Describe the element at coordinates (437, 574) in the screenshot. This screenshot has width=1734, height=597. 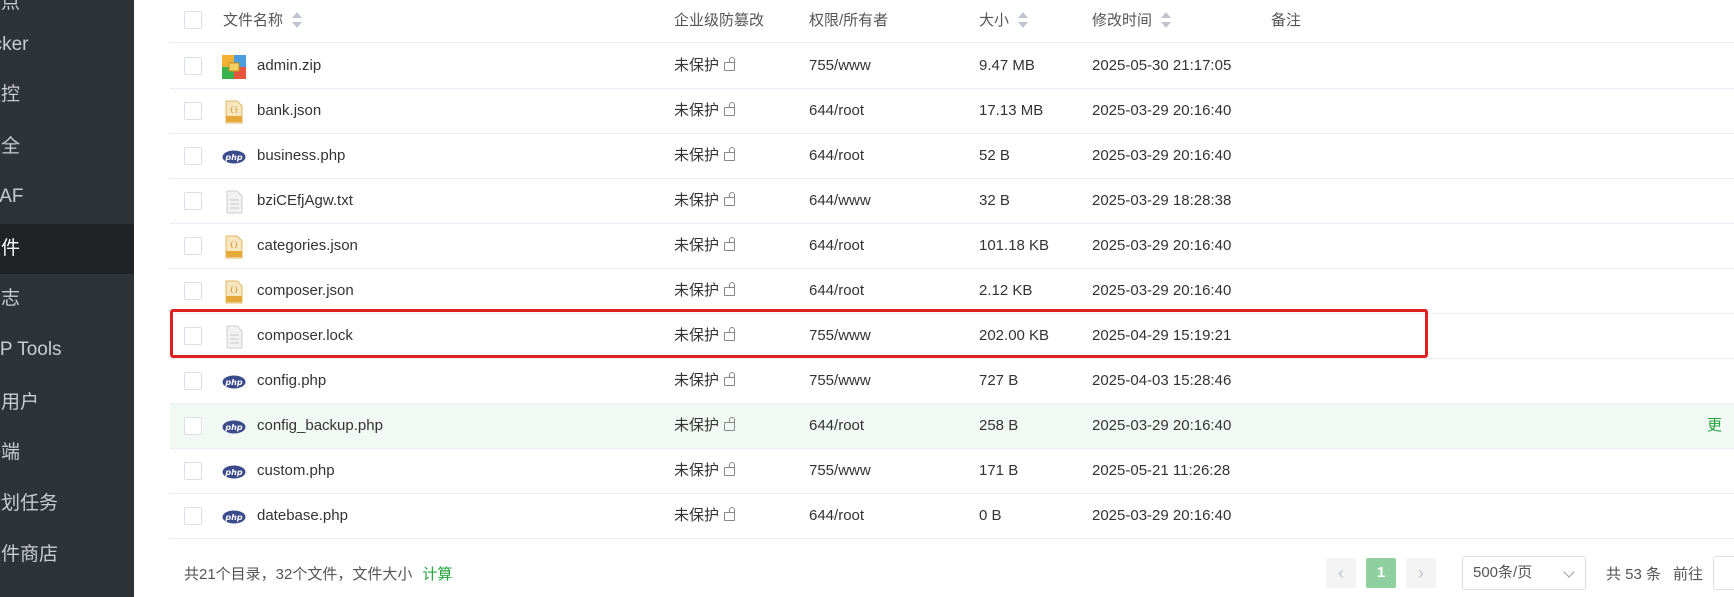
I see `calculate-size-link: 计算` at that location.